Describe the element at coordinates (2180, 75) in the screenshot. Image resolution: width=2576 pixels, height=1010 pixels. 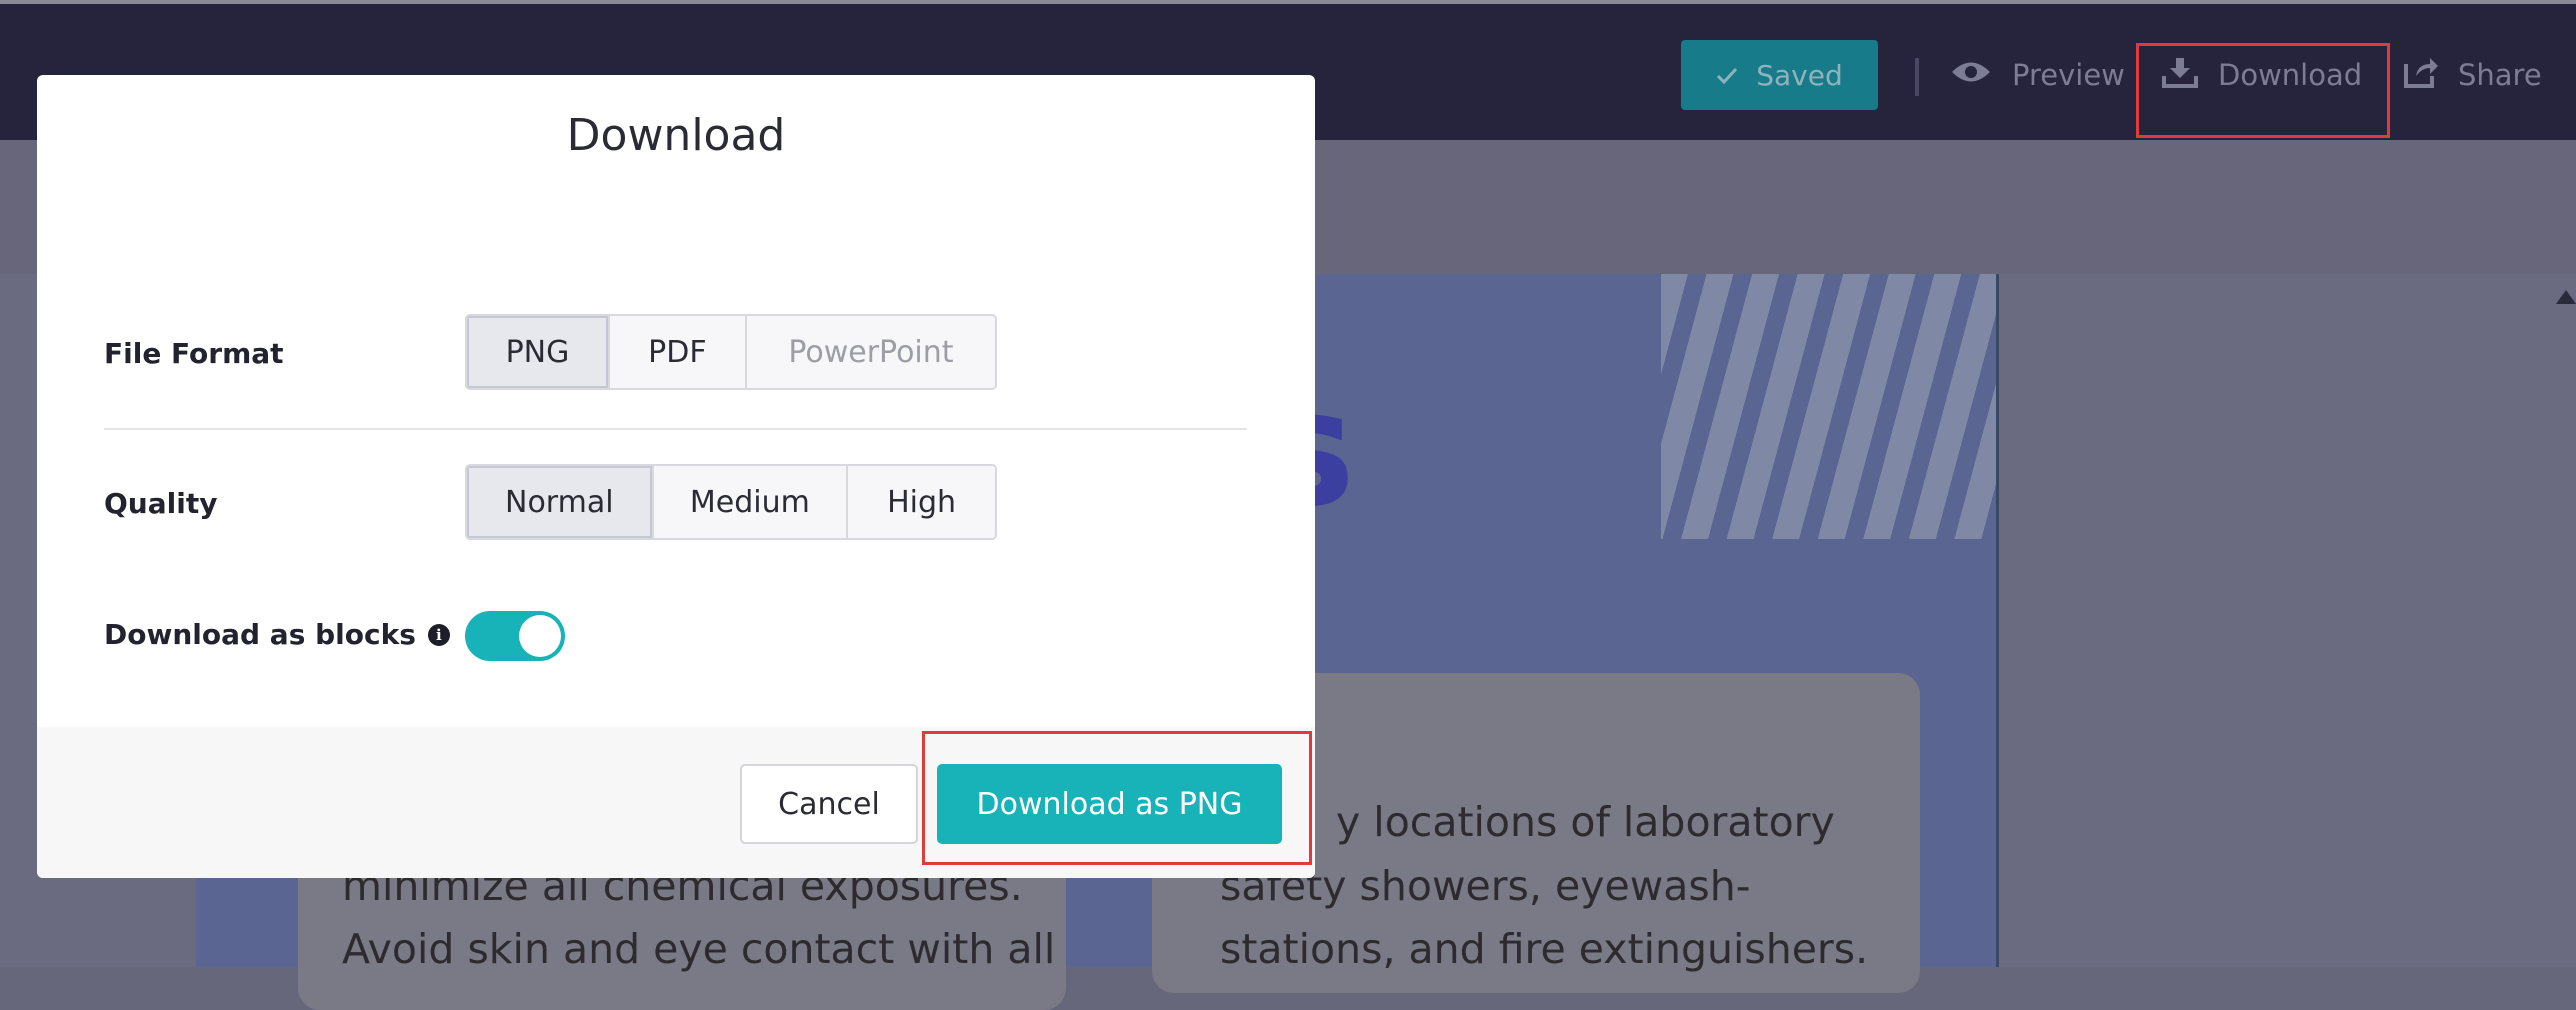
I see `download-icon` at that location.